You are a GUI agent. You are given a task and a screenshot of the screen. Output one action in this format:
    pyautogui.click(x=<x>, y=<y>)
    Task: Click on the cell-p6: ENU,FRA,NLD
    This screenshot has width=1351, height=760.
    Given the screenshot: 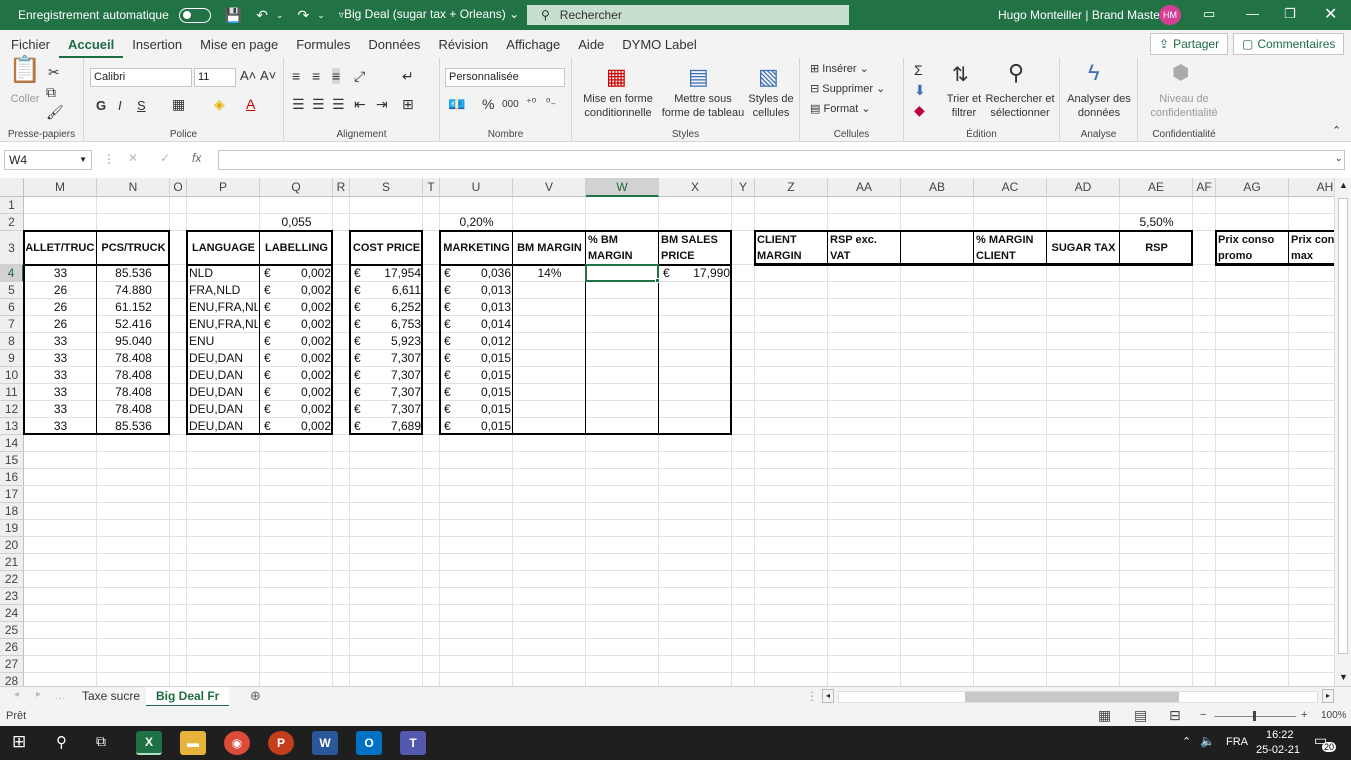 What is the action you would take?
    pyautogui.click(x=223, y=307)
    